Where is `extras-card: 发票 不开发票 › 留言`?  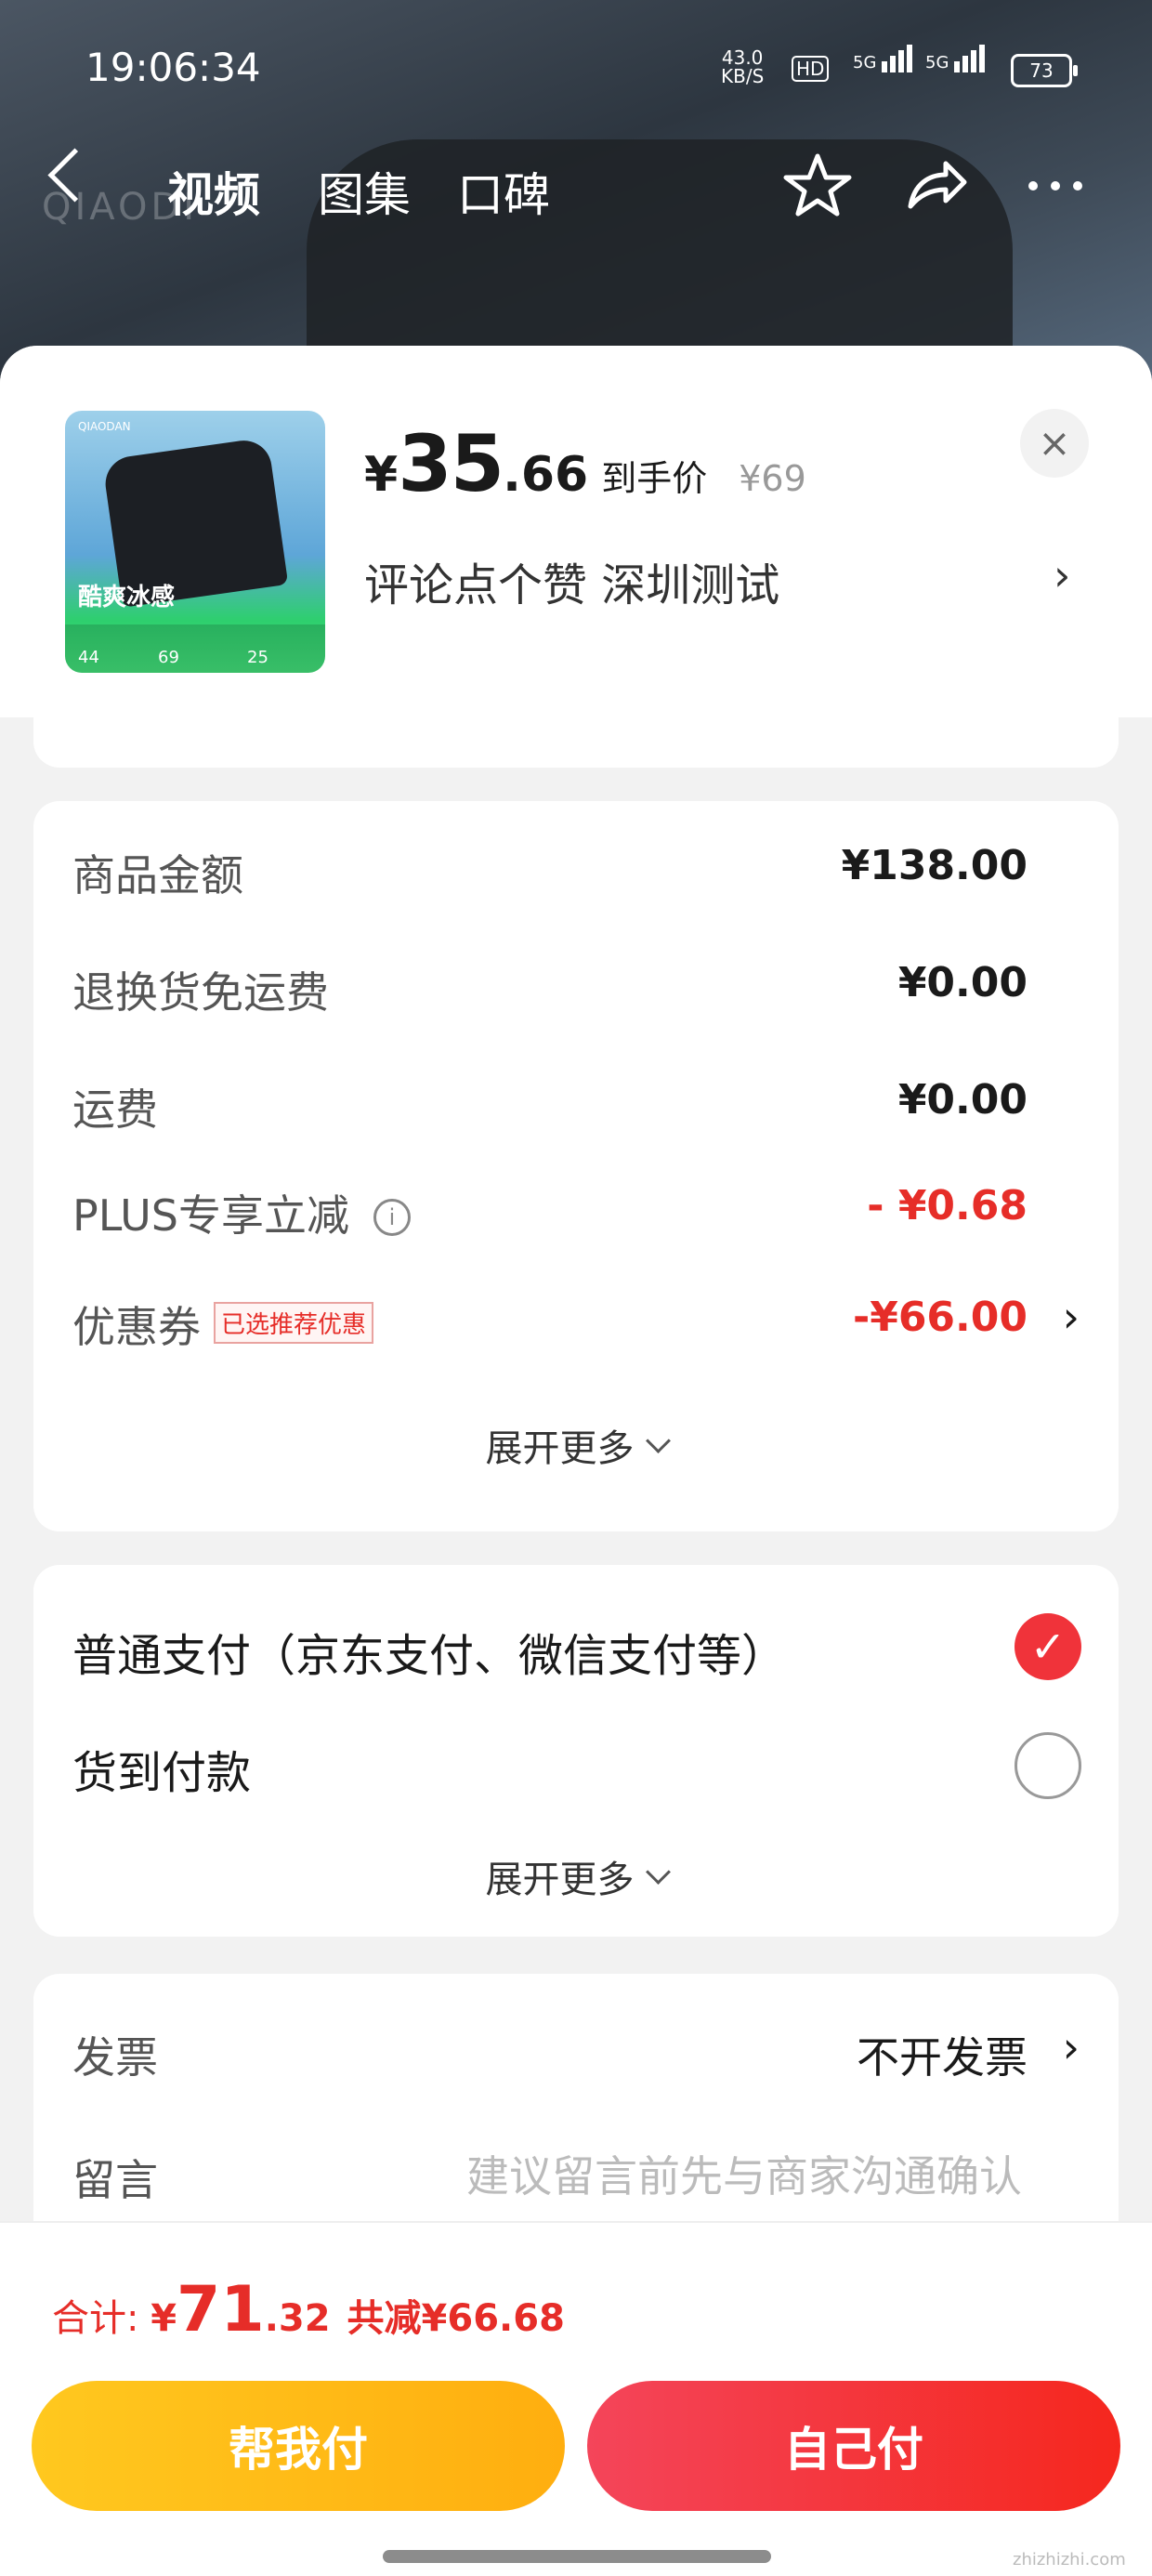
extras-card: 发票 不开发票 › 留言 is located at coordinates (576, 2113).